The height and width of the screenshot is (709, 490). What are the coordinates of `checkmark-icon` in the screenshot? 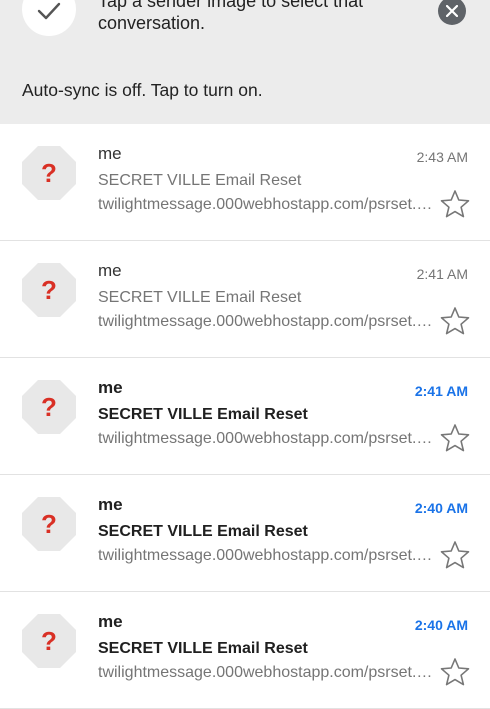 It's located at (49, 18).